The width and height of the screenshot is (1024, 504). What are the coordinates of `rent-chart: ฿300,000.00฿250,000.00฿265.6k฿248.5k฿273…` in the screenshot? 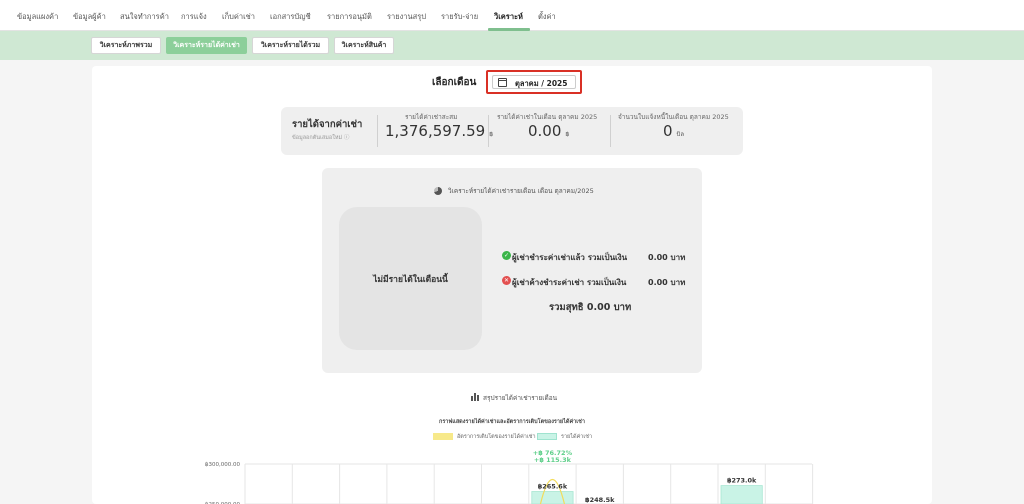 It's located at (509, 476).